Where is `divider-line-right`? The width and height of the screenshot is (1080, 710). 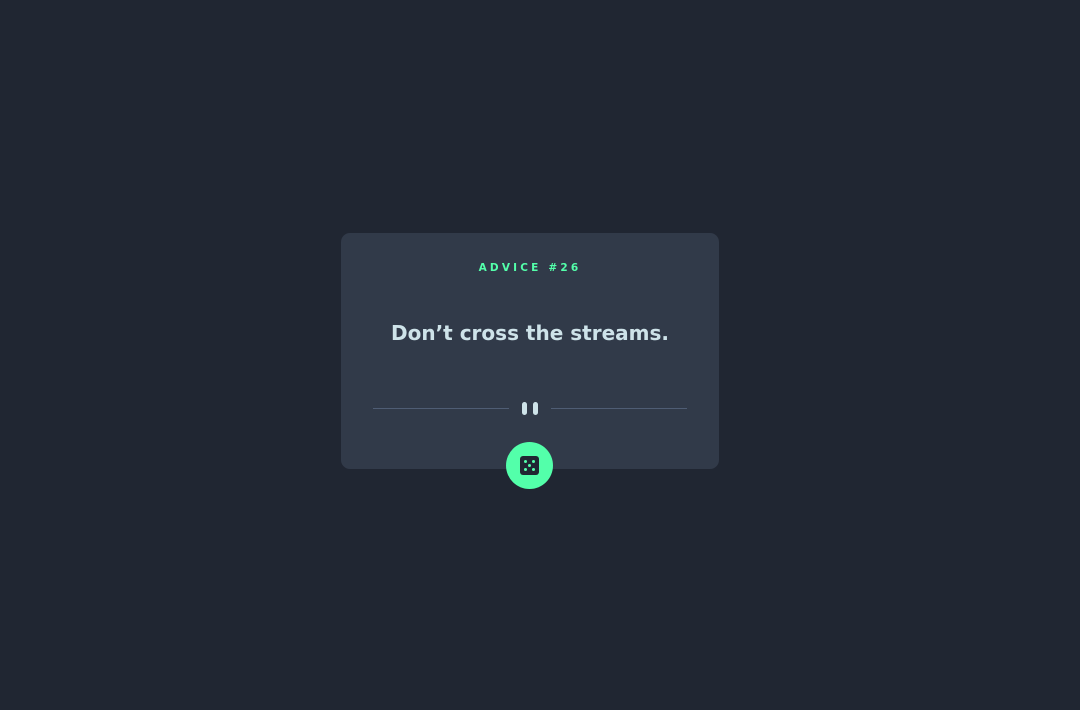 divider-line-right is located at coordinates (619, 408).